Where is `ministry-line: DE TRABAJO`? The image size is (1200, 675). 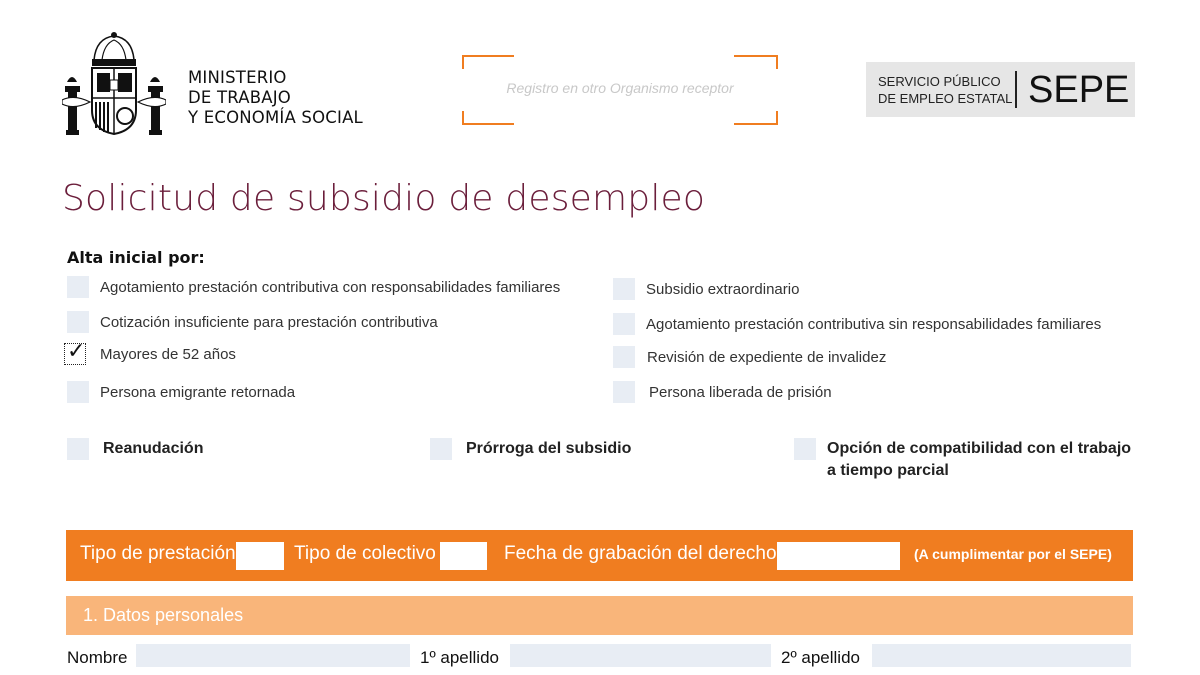
ministry-line: DE TRABAJO is located at coordinates (239, 97).